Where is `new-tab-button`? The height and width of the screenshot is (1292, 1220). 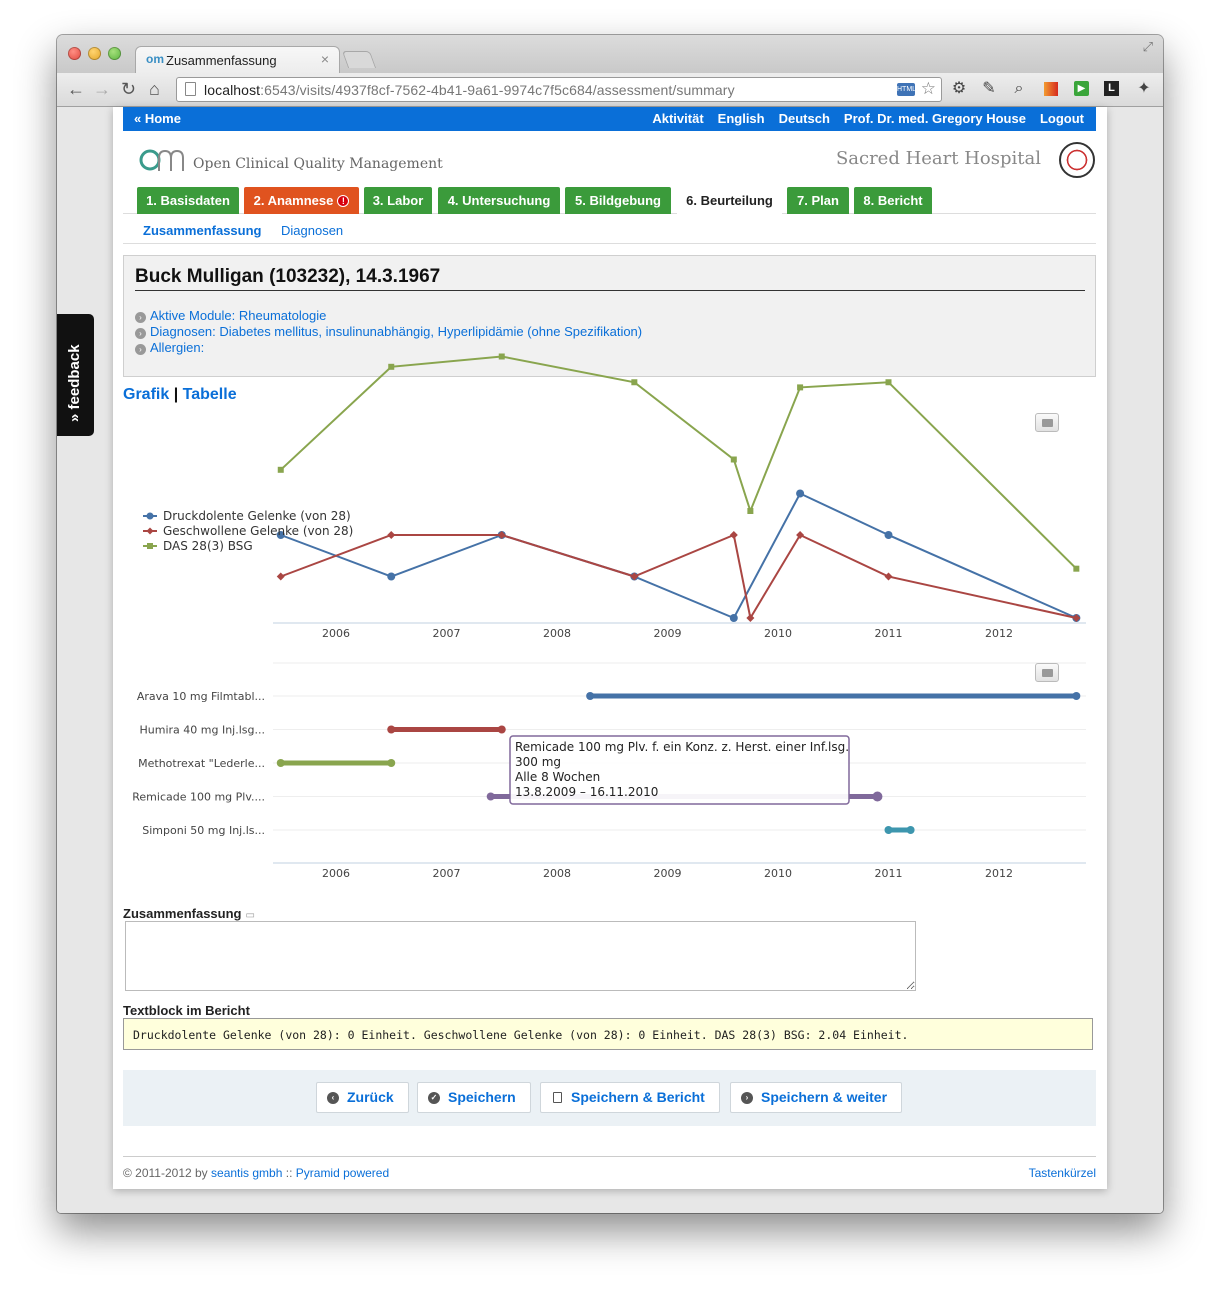
new-tab-button is located at coordinates (359, 59).